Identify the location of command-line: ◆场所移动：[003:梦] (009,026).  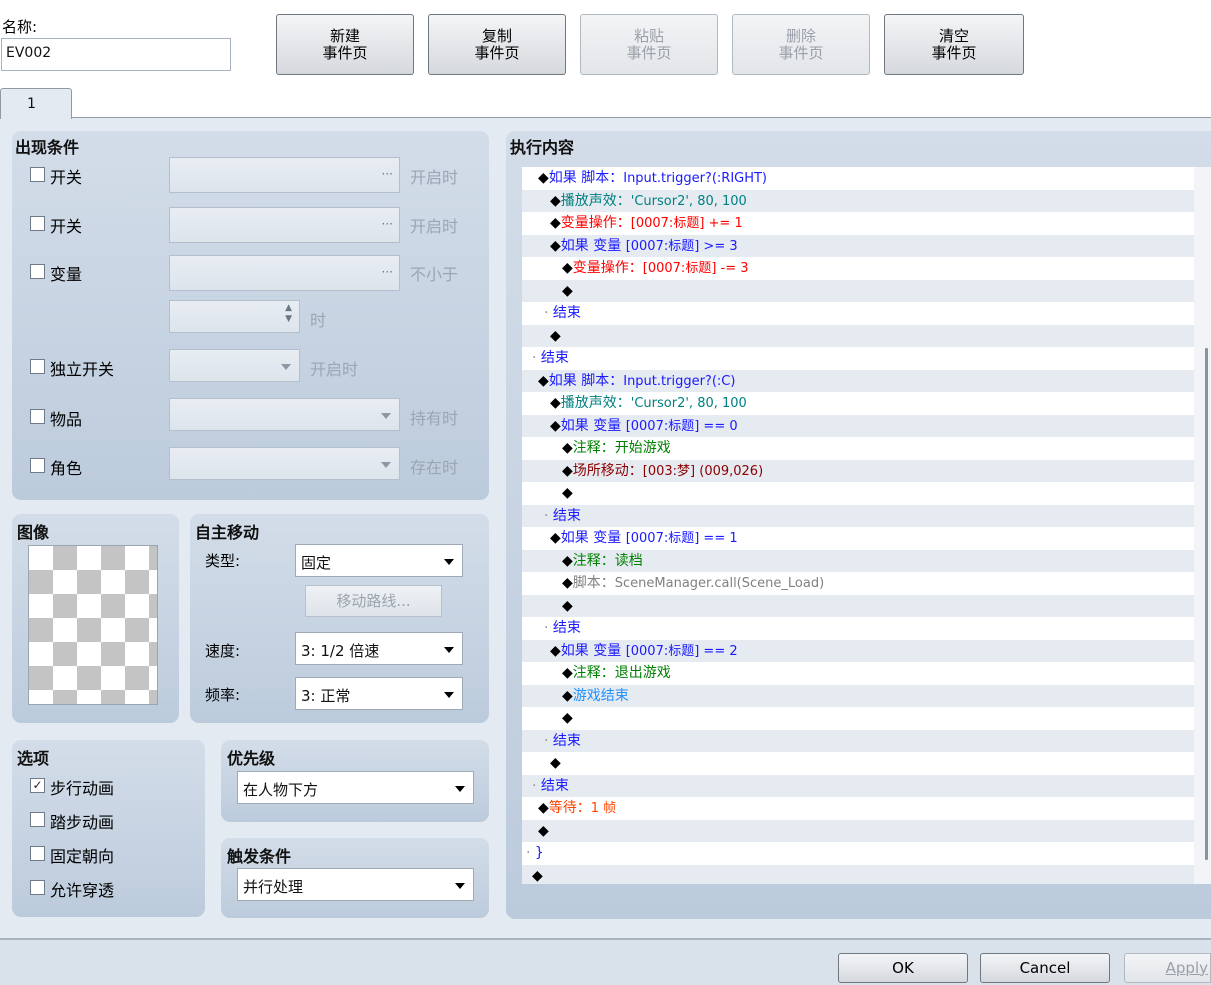
(858, 470).